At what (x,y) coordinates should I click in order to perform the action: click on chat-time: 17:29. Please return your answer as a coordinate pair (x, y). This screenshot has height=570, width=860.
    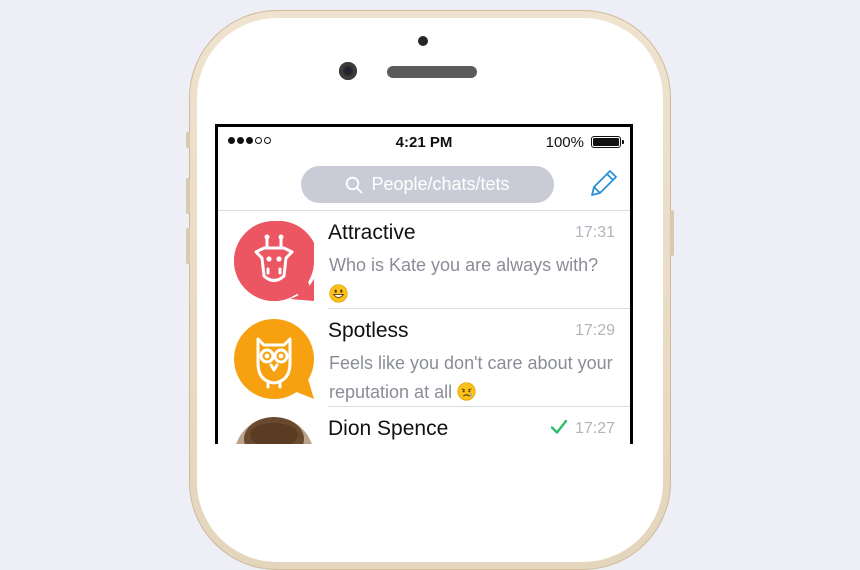
    Looking at the image, I should click on (594, 330).